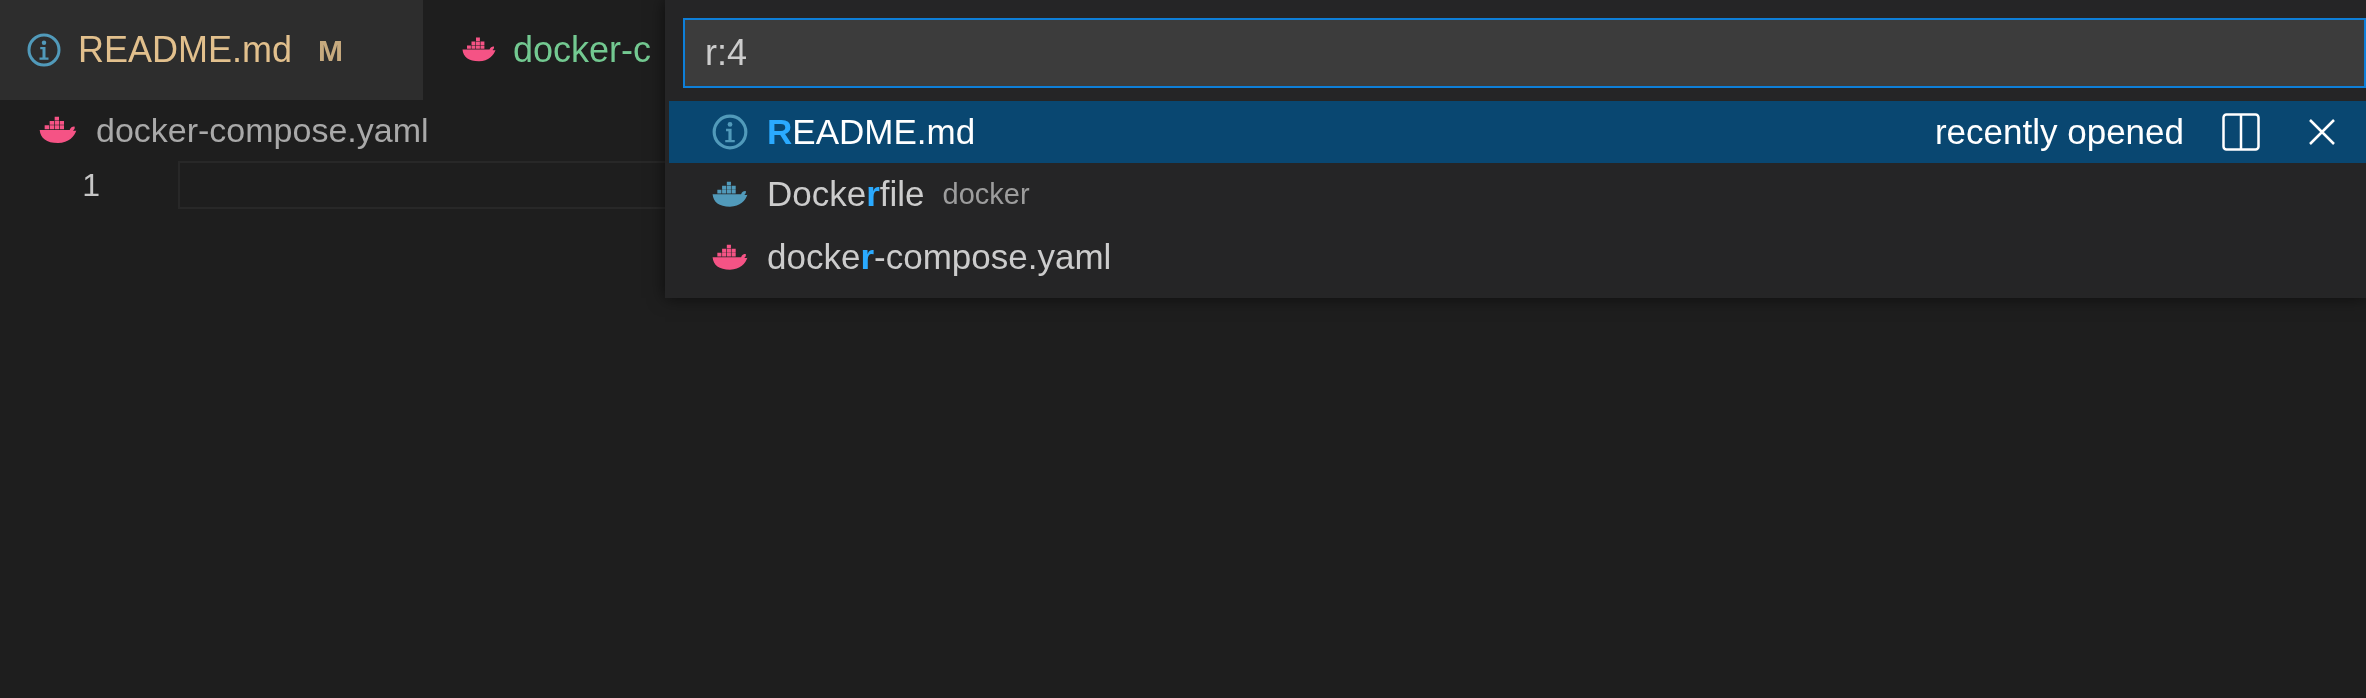 Image resolution: width=2366 pixels, height=698 pixels. I want to click on editor-tab: README.md M, so click(212, 50).